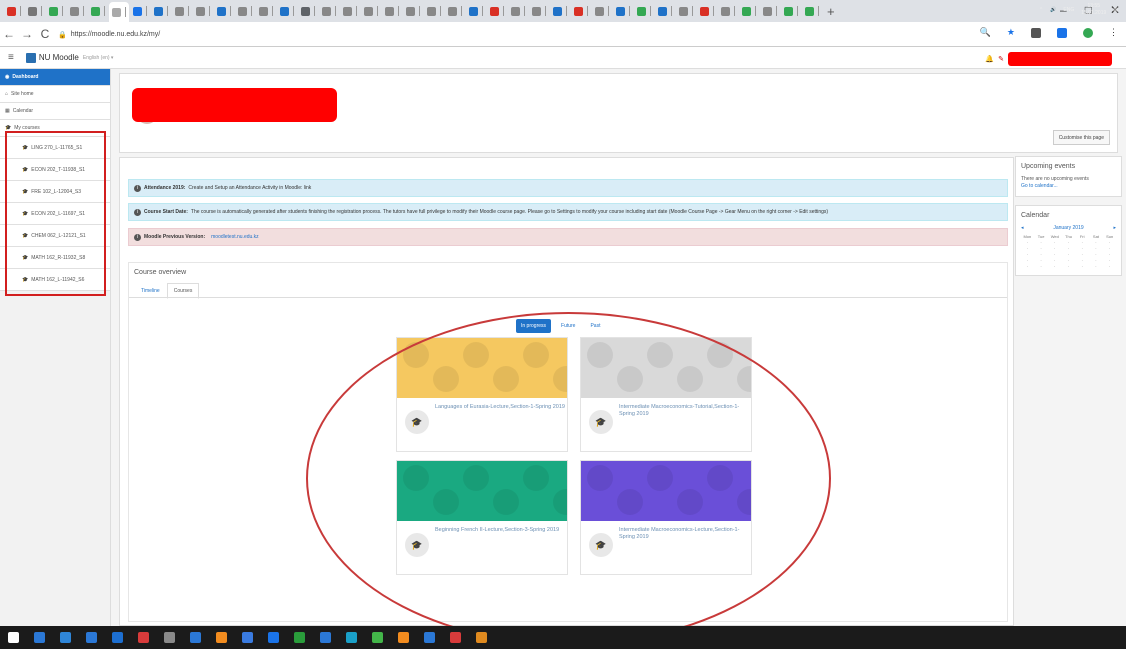  Describe the element at coordinates (989, 59) in the screenshot. I see `bell-icon: 🔔` at that location.